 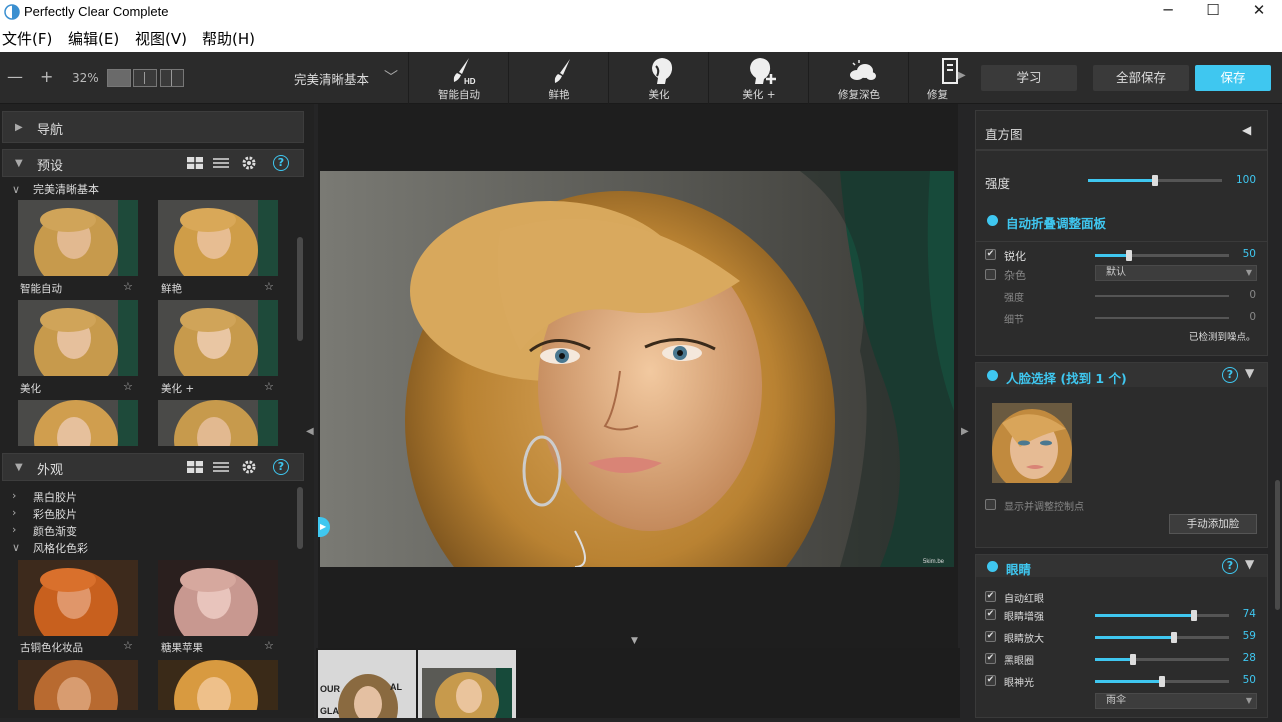 I want to click on show-control-points-checkbox, so click(x=990, y=504).